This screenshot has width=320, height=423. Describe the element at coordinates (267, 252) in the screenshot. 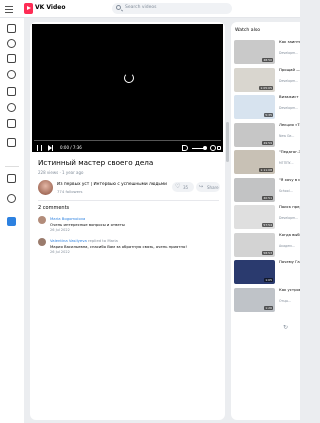

I see `video-duration: 58:53` at that location.